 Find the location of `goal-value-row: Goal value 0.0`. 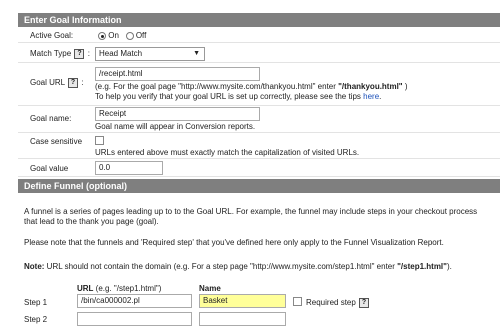

goal-value-row: Goal value 0.0 is located at coordinates (259, 168).